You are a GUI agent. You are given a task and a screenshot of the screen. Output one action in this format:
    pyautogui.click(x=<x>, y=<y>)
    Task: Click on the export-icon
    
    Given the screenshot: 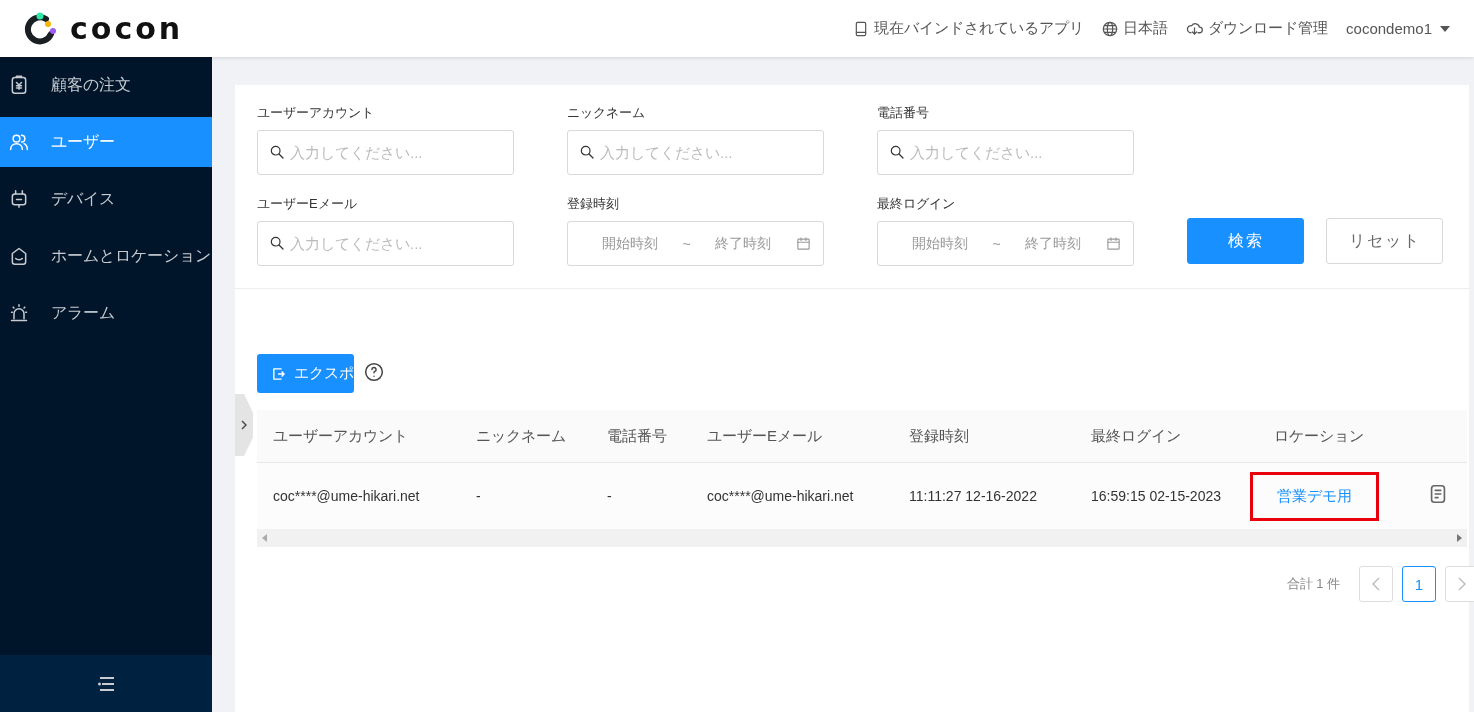 What is the action you would take?
    pyautogui.click(x=279, y=373)
    